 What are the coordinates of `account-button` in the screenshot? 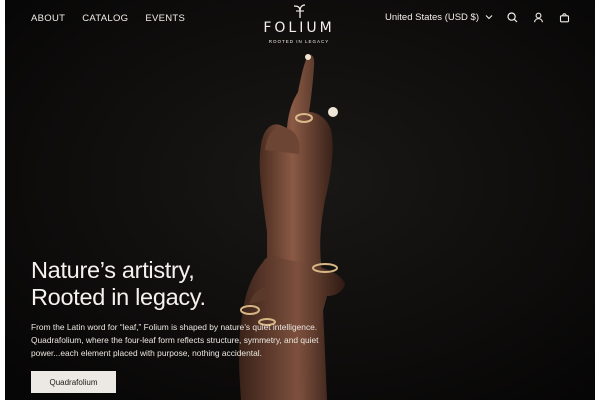 It's located at (538, 17).